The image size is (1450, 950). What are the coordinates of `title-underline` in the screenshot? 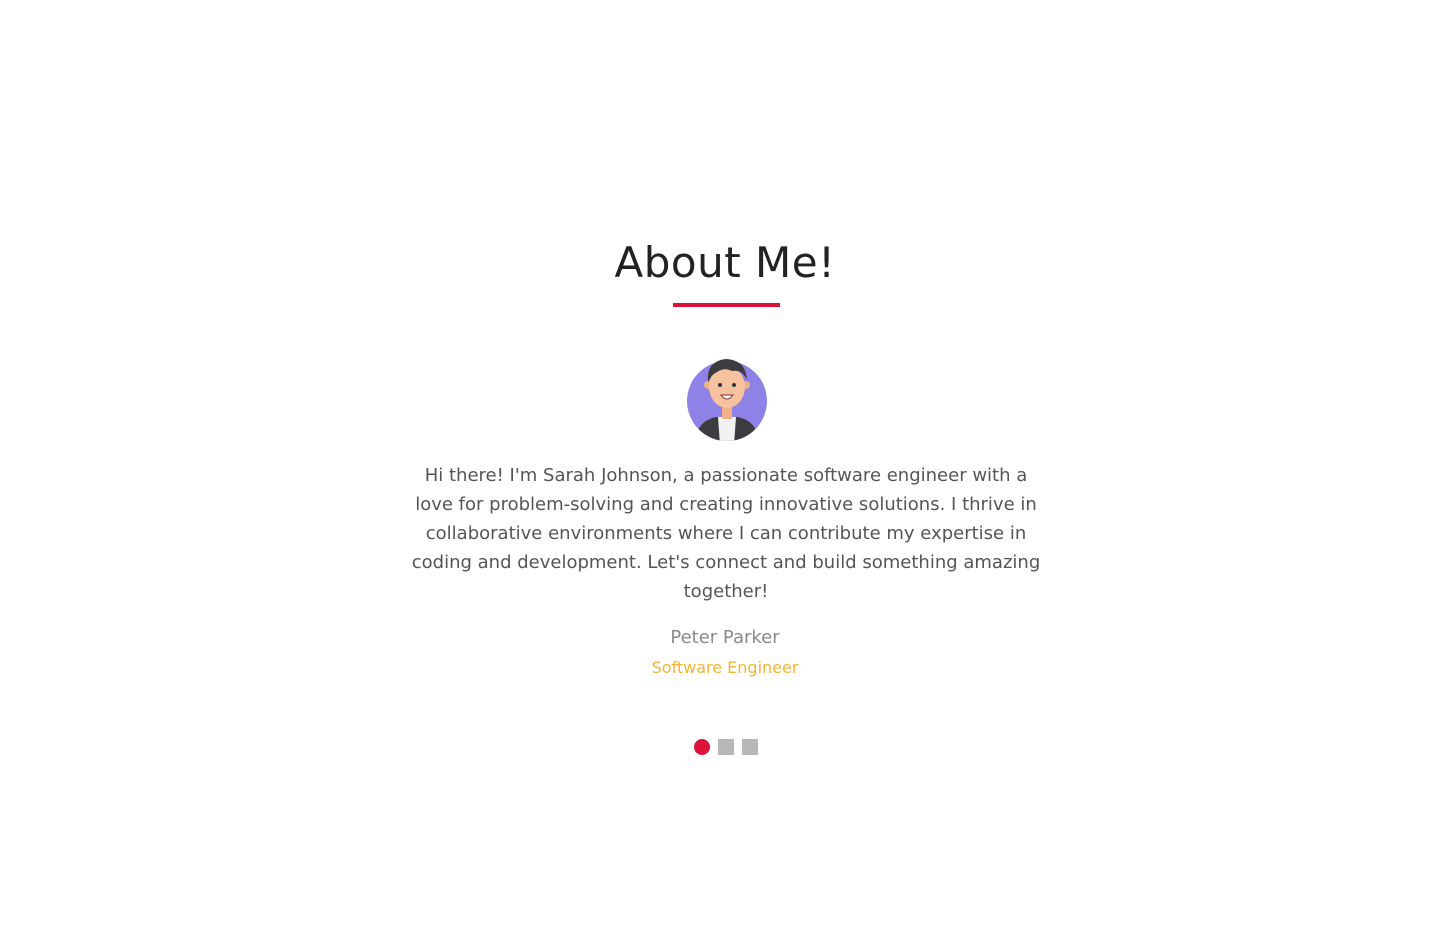 It's located at (726, 305).